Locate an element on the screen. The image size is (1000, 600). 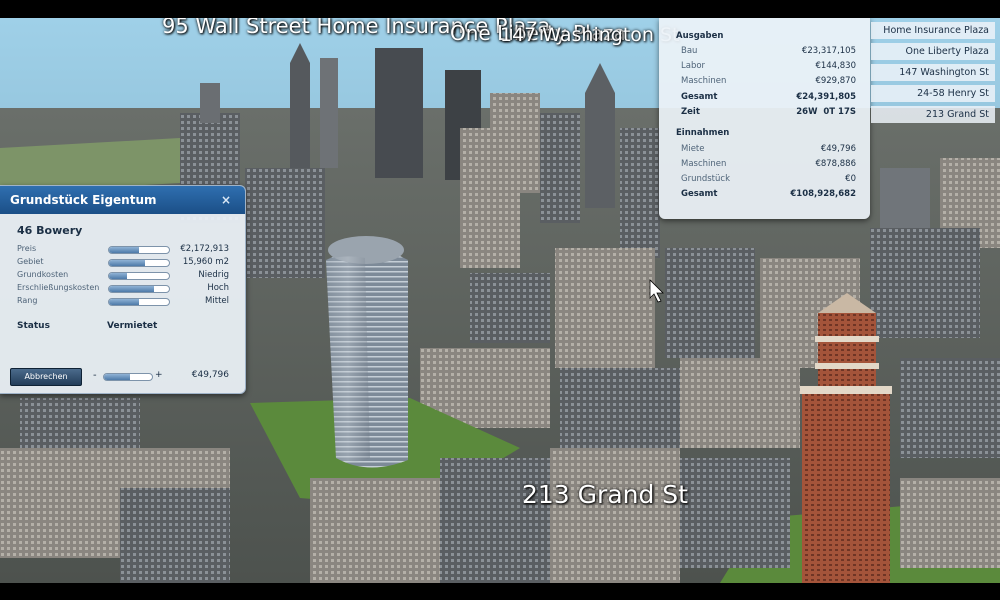
rent-increase-button: + is located at coordinates (159, 375).